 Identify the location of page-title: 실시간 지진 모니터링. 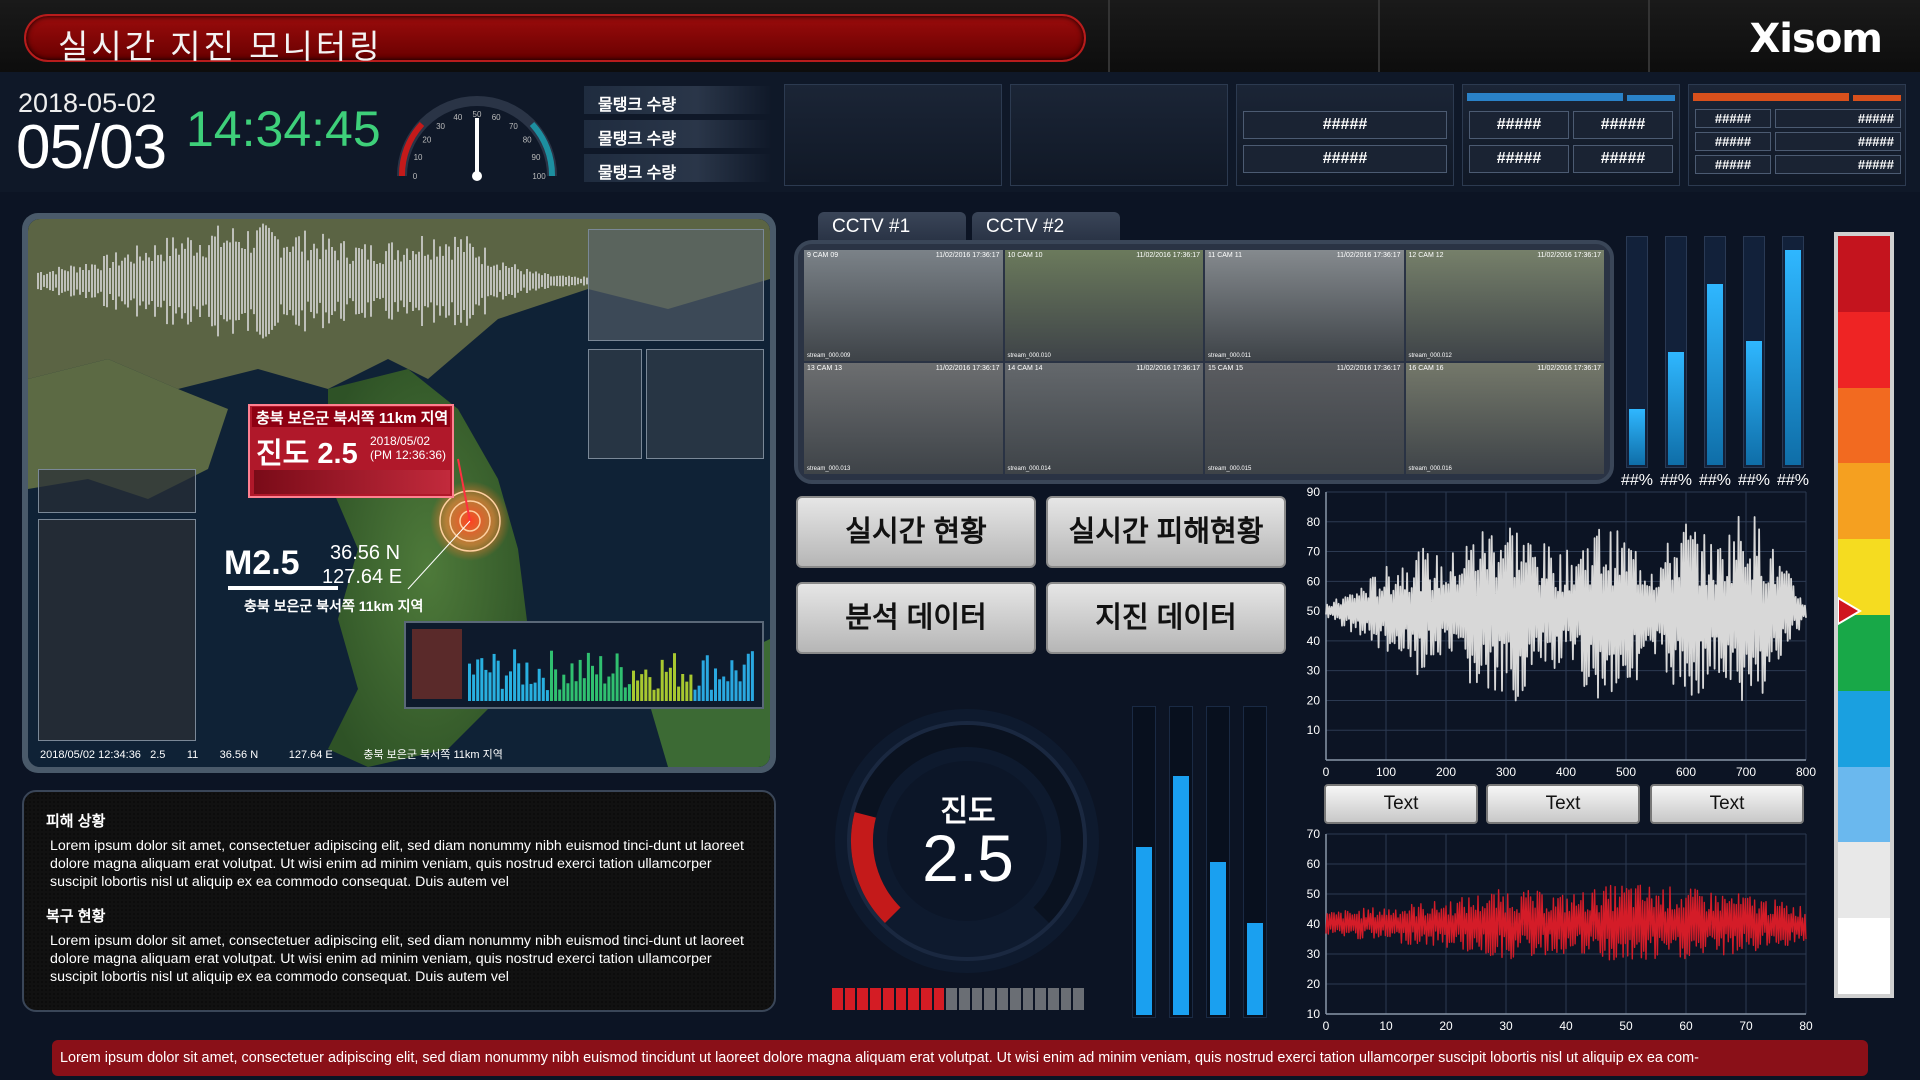
(220, 46).